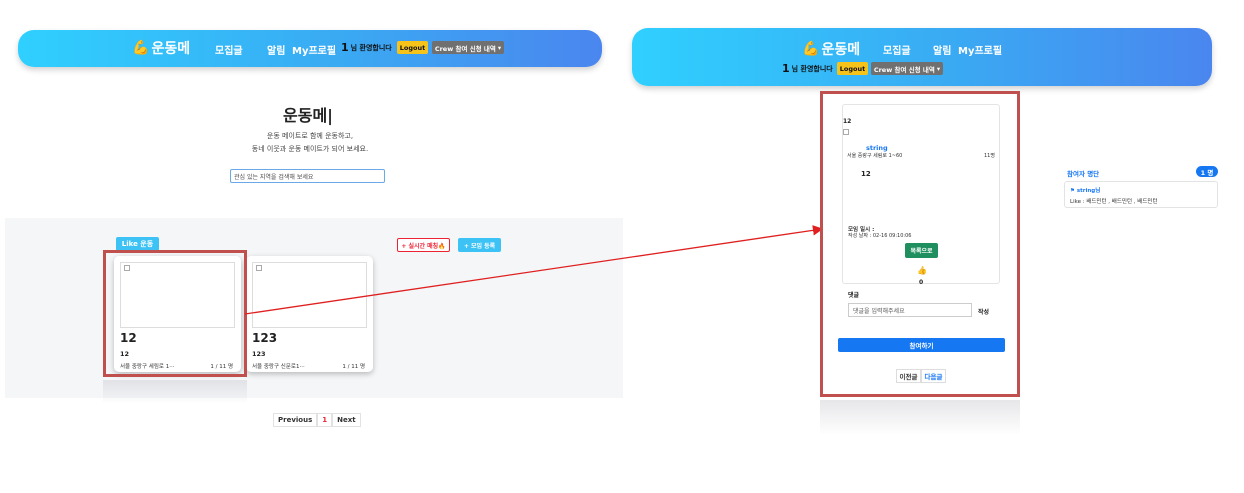 This screenshot has width=1244, height=493. Describe the element at coordinates (942, 49) in the screenshot. I see `nav-alarm-link: 알림` at that location.